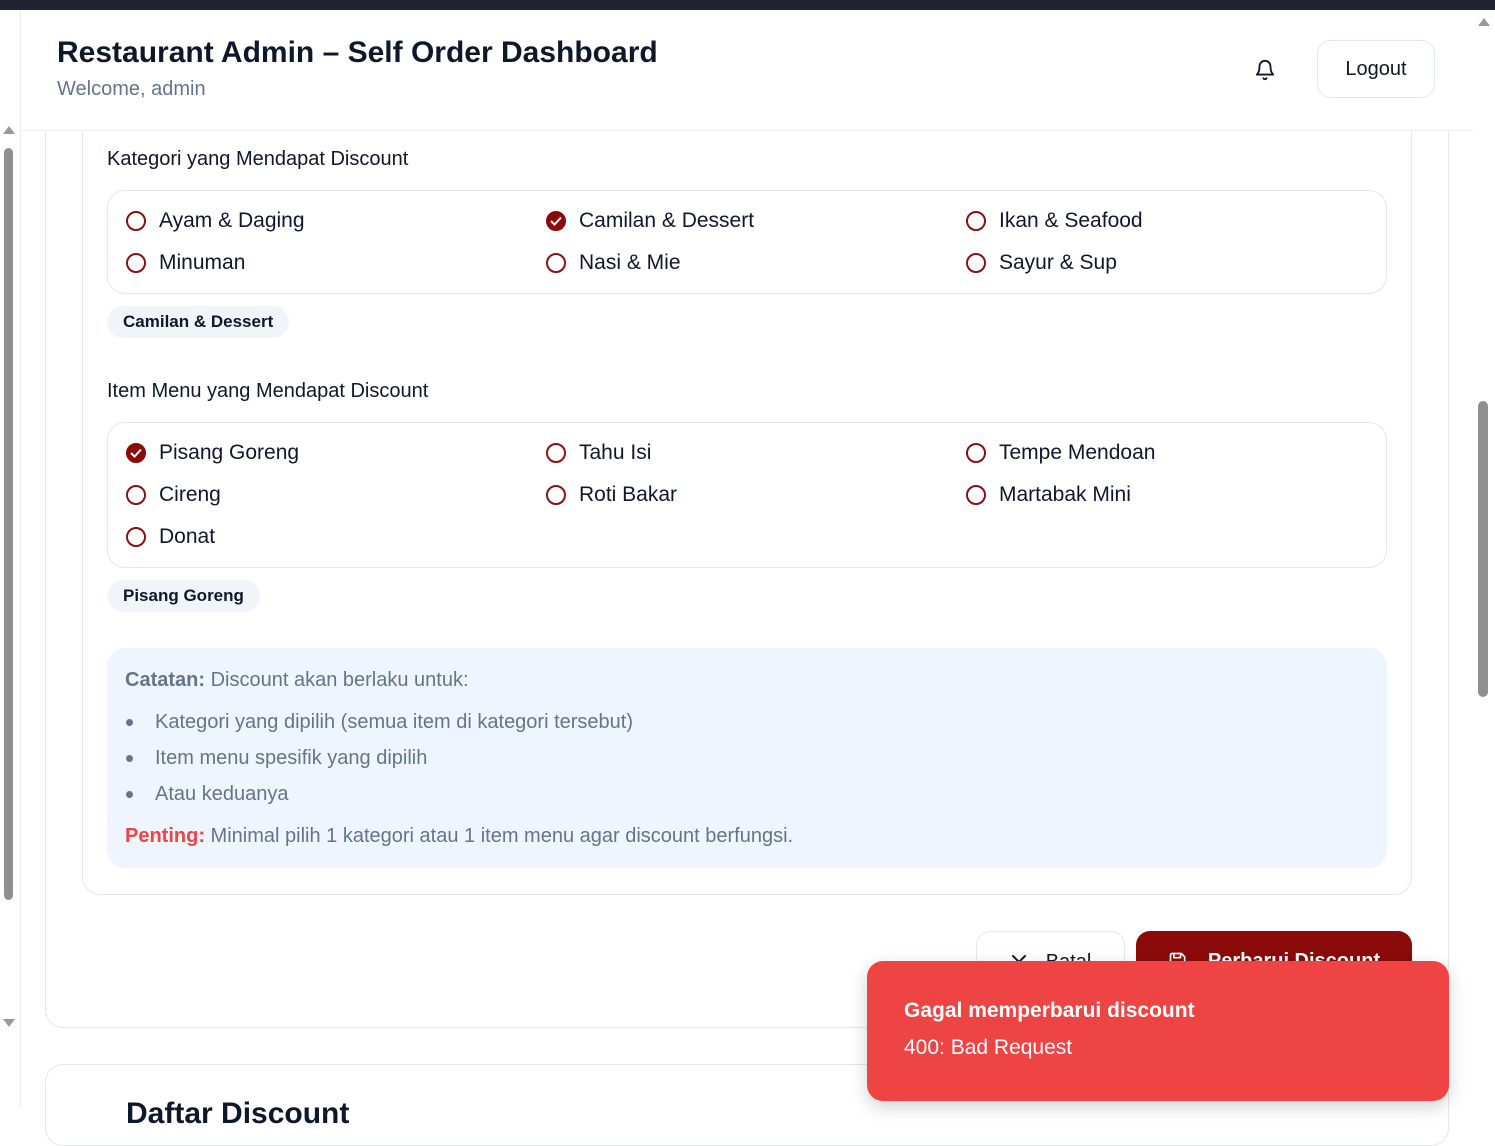 Image resolution: width=1495 pixels, height=1146 pixels. What do you see at coordinates (222, 794) in the screenshot?
I see `note-bullet-text: Atau keduanya` at bounding box center [222, 794].